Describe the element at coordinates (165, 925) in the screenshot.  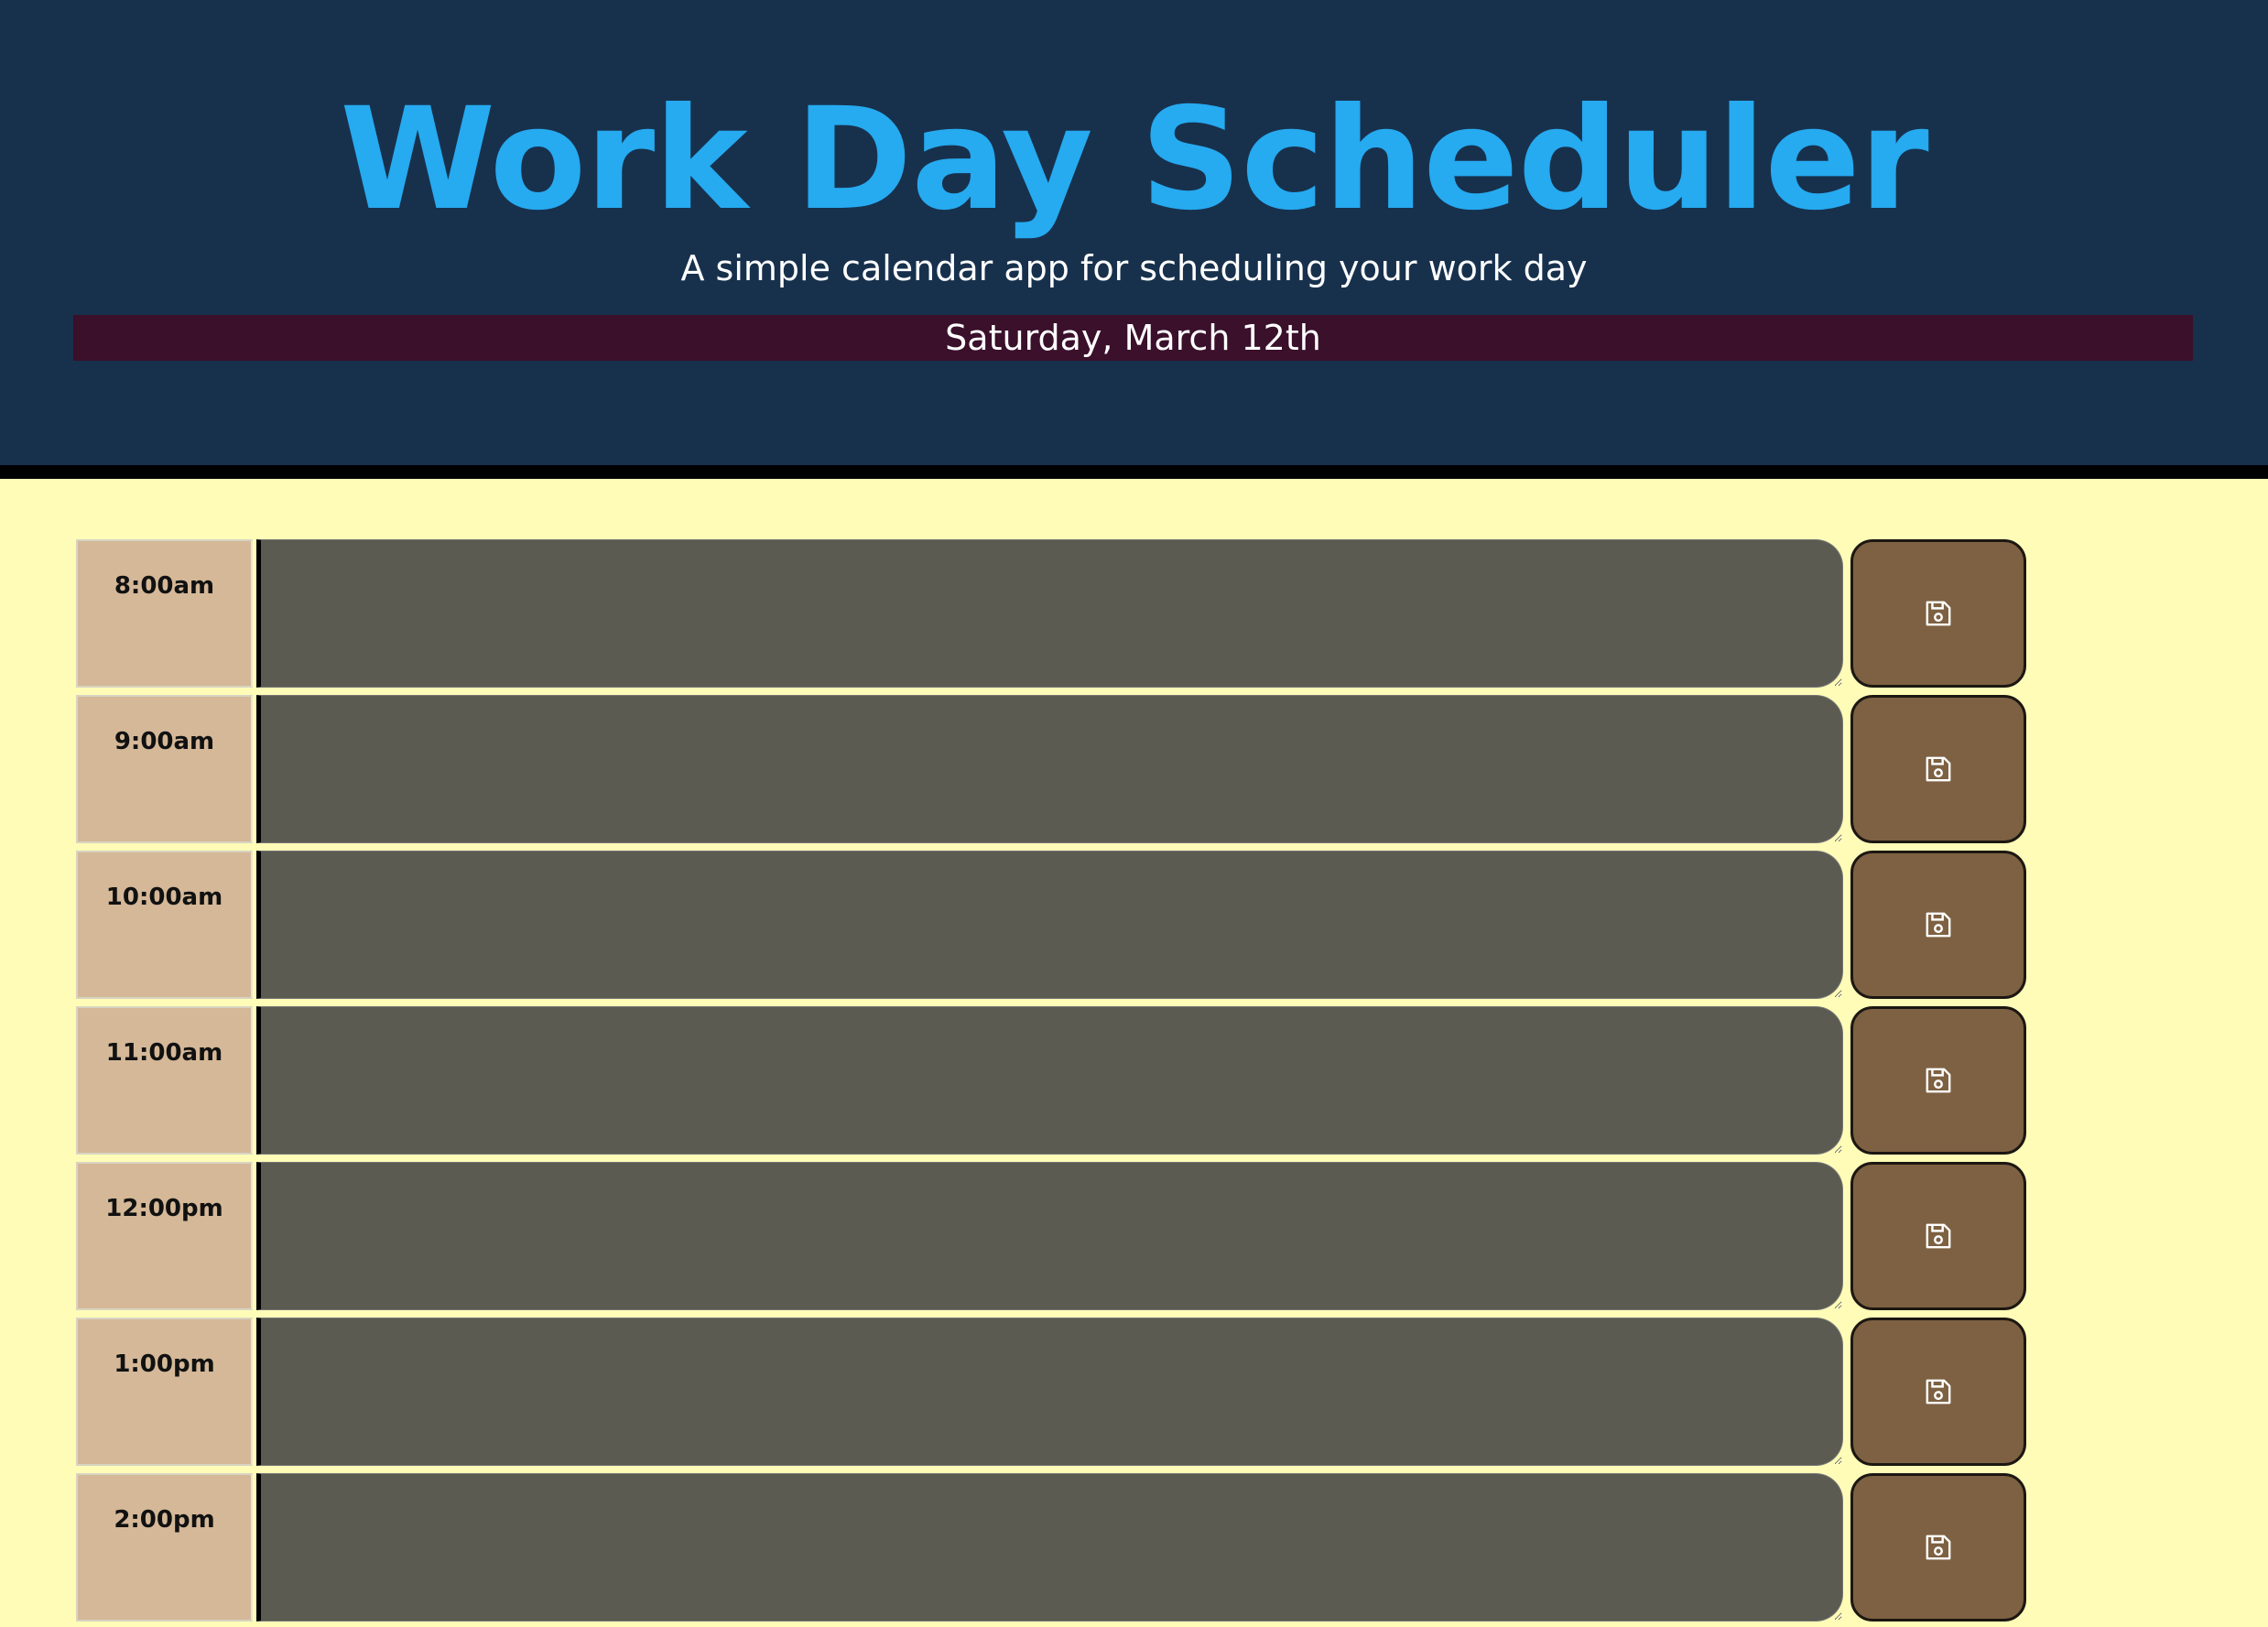
I see `hour-label-cell: 10:00am` at that location.